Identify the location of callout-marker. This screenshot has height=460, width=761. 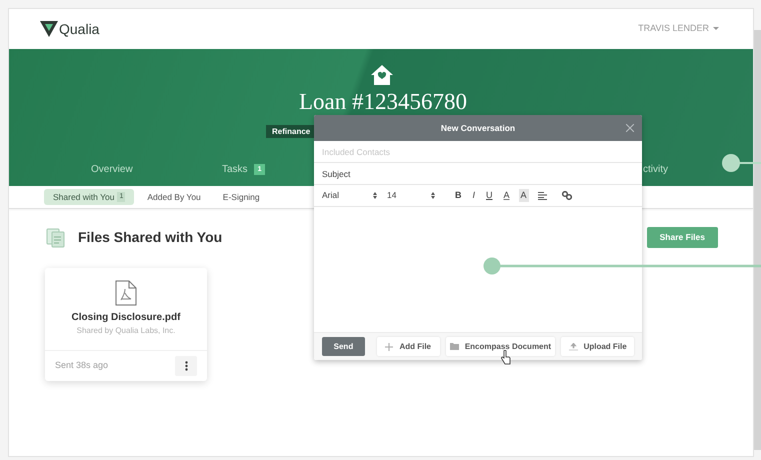
(741, 163).